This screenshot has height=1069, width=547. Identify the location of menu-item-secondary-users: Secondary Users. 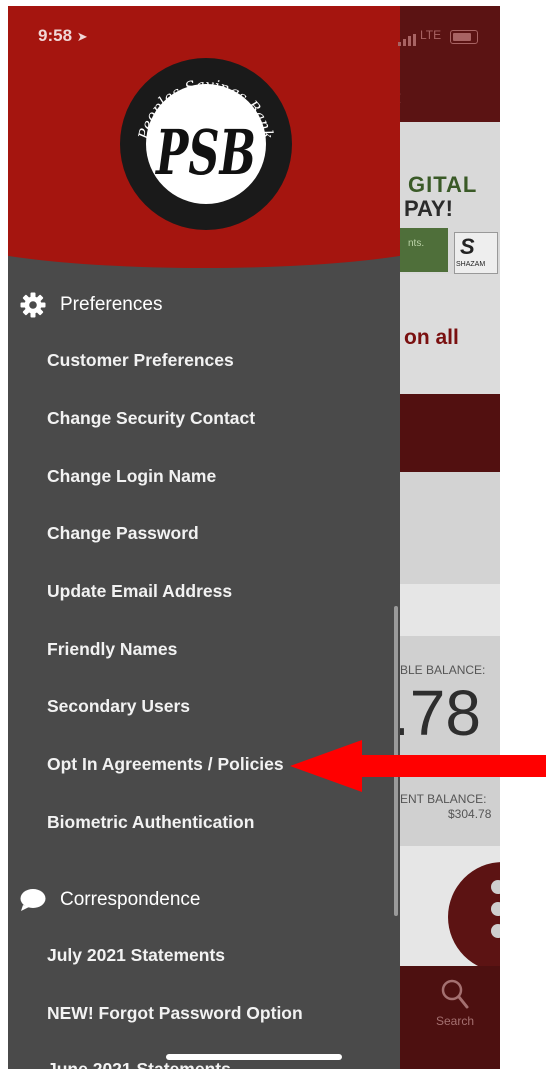
(118, 706).